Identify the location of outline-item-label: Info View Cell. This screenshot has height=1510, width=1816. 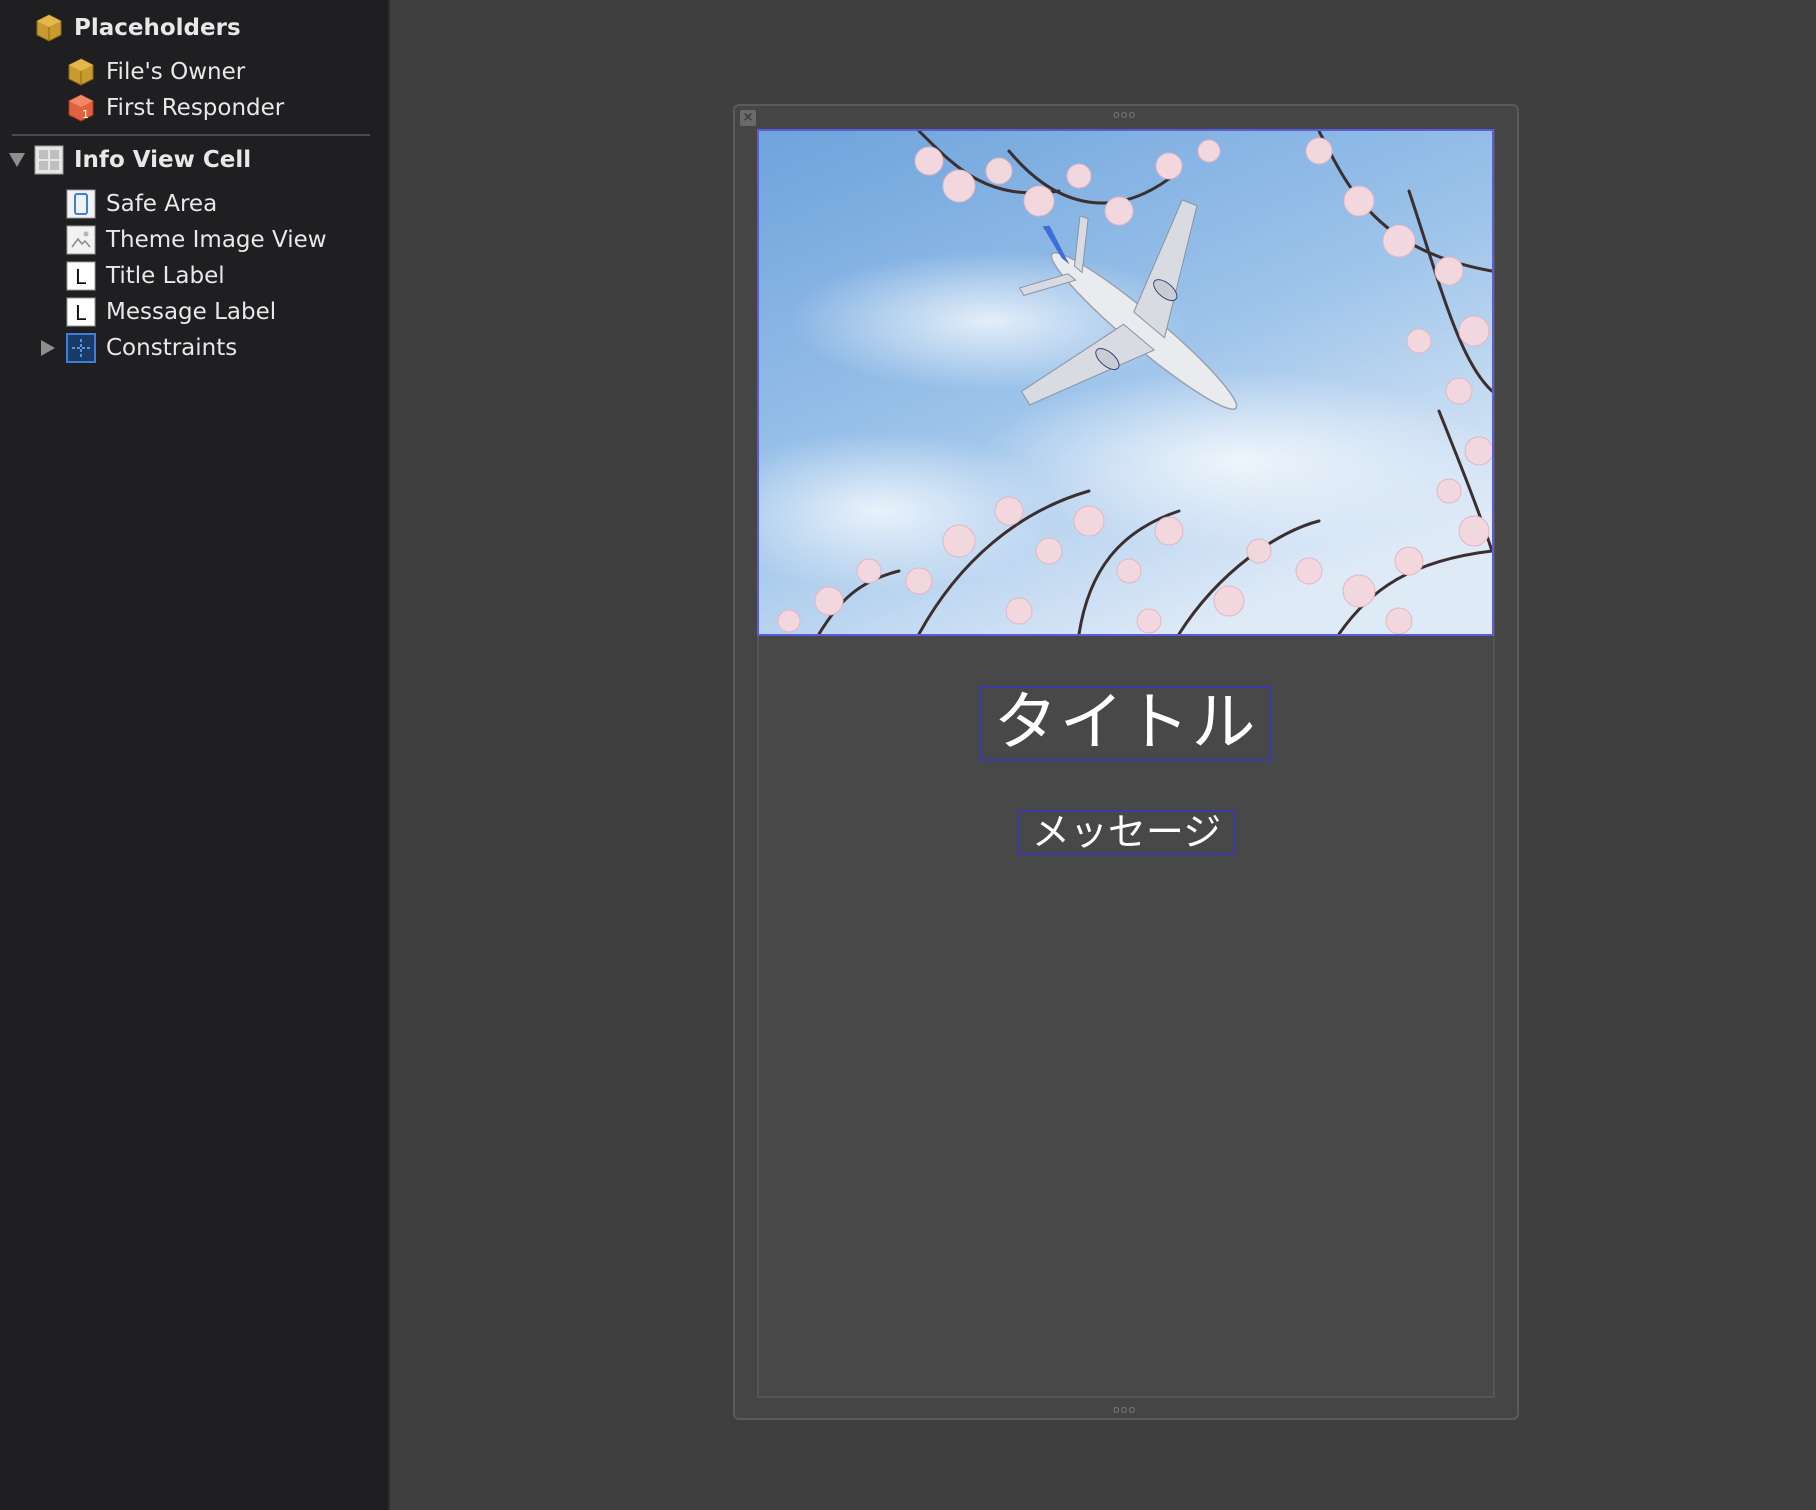
(163, 160).